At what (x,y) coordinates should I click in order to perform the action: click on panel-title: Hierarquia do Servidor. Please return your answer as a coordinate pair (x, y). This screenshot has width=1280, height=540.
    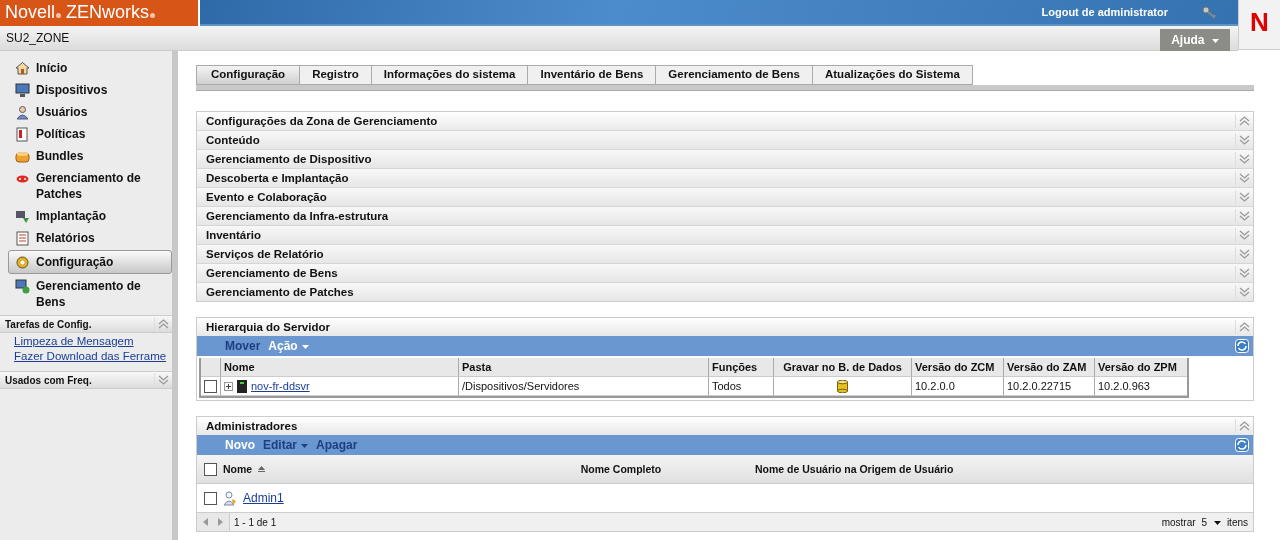
    Looking at the image, I should click on (268, 327).